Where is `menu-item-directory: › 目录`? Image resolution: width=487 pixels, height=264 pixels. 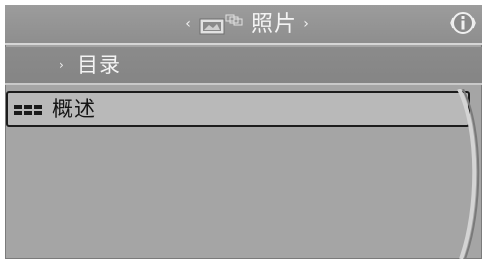
menu-item-directory: › 目录 is located at coordinates (243, 66).